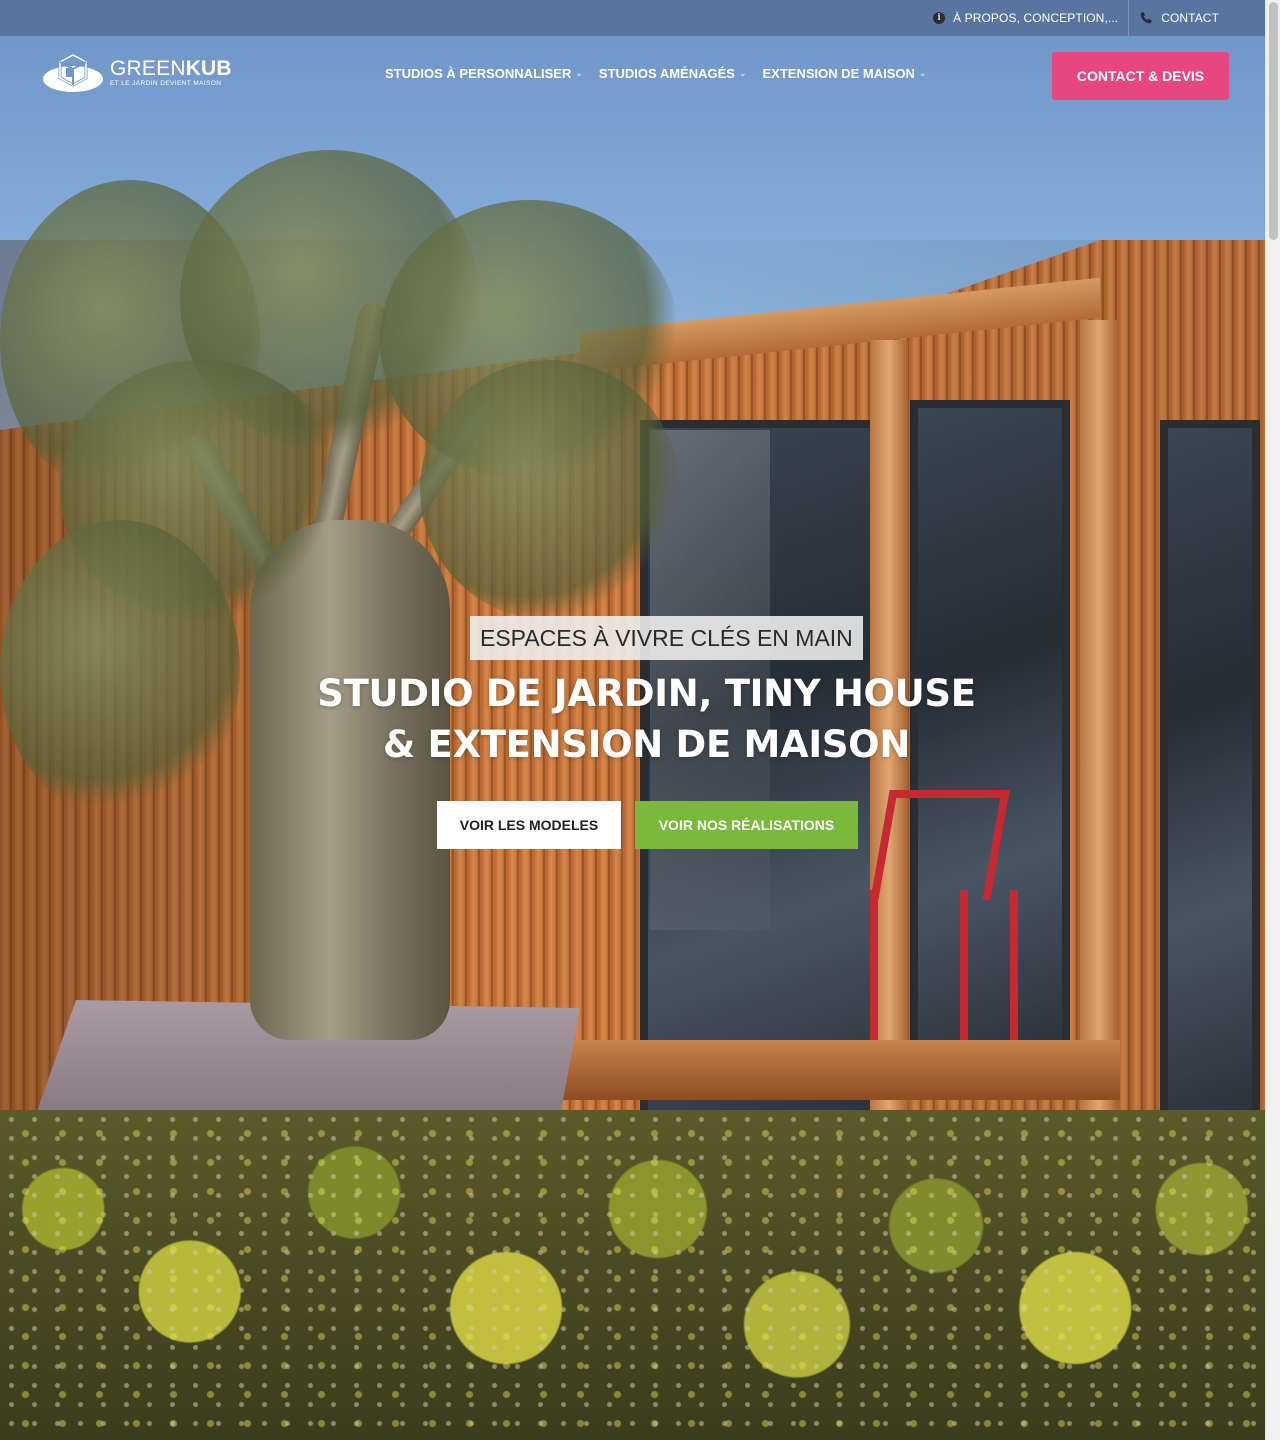 This screenshot has width=1280, height=1440. I want to click on logo-word-light: GREEN, so click(148, 69).